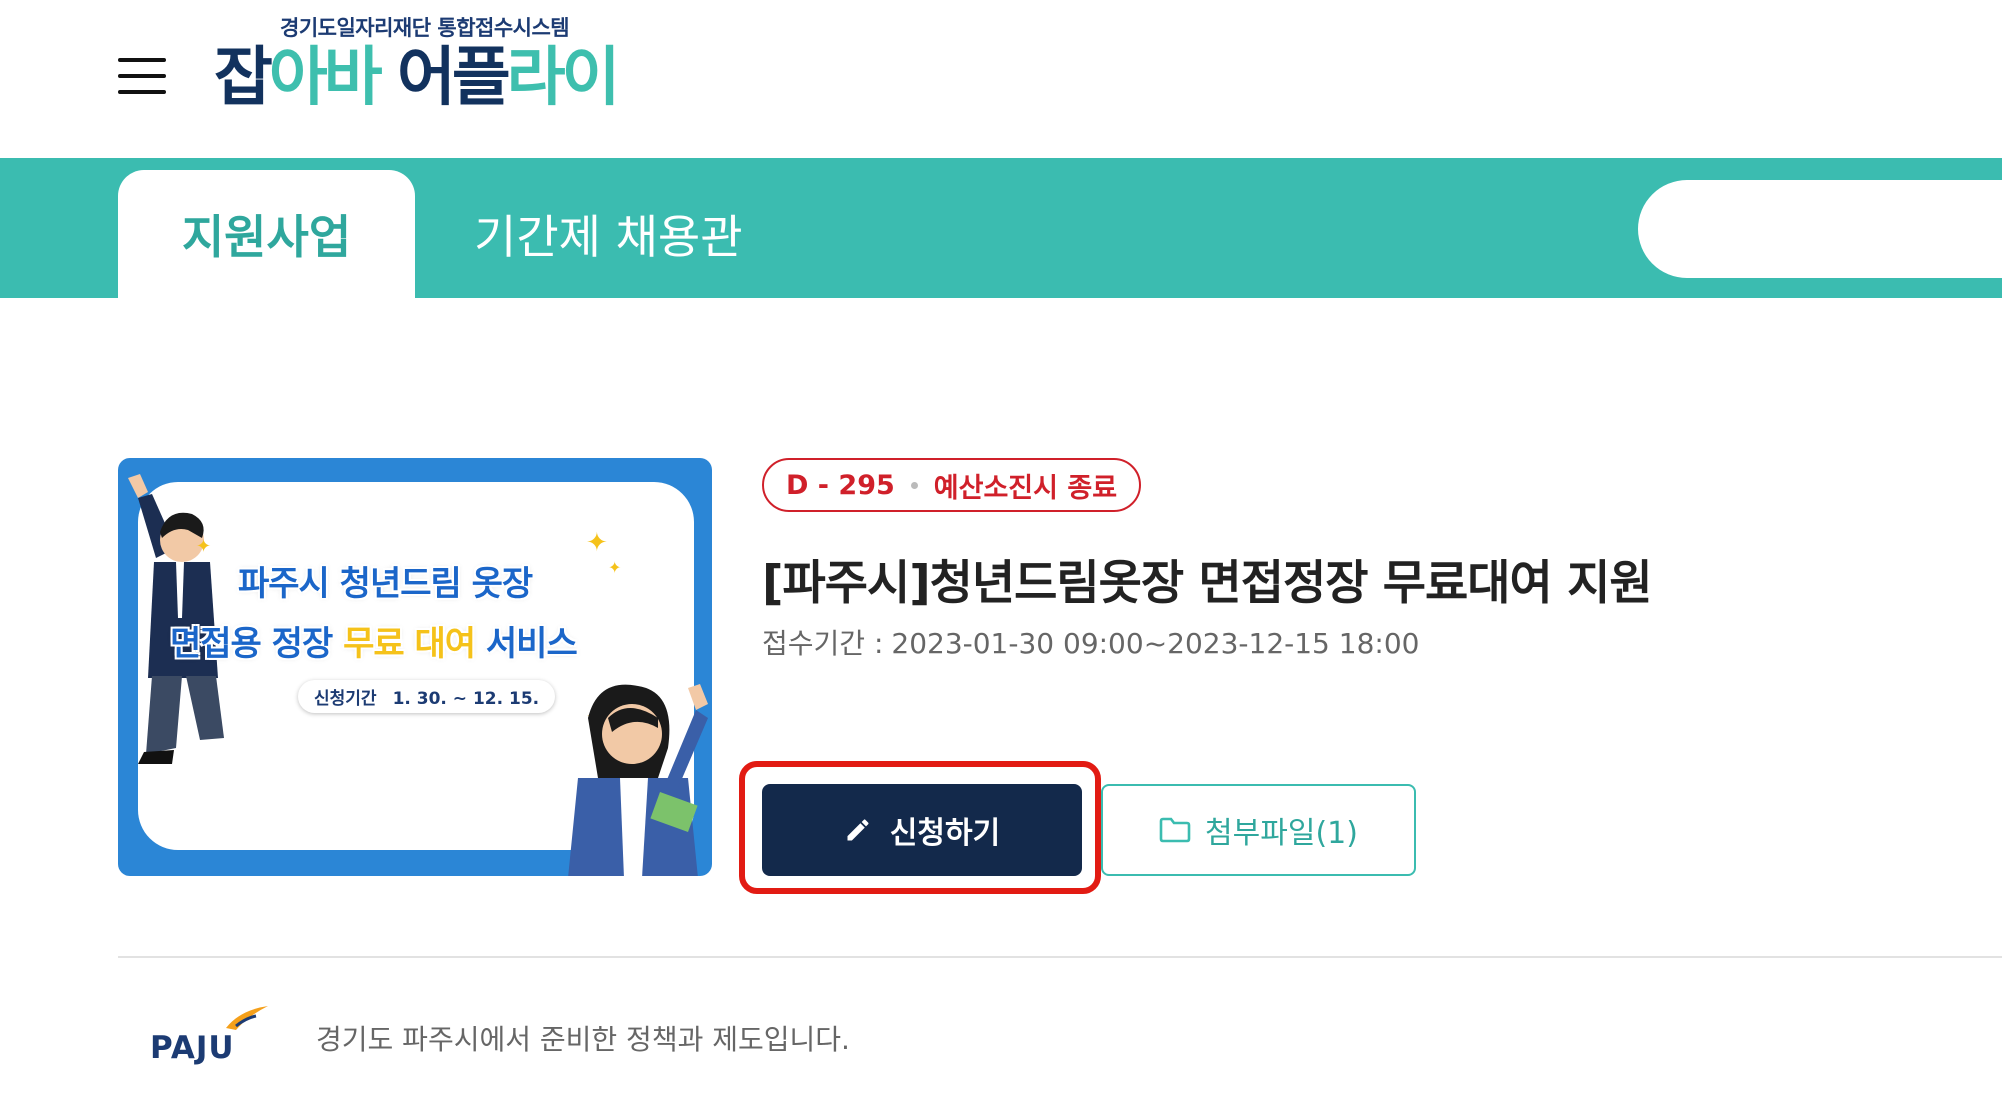  Describe the element at coordinates (266, 234) in the screenshot. I see `tab-support-programs: 지원사업` at that location.